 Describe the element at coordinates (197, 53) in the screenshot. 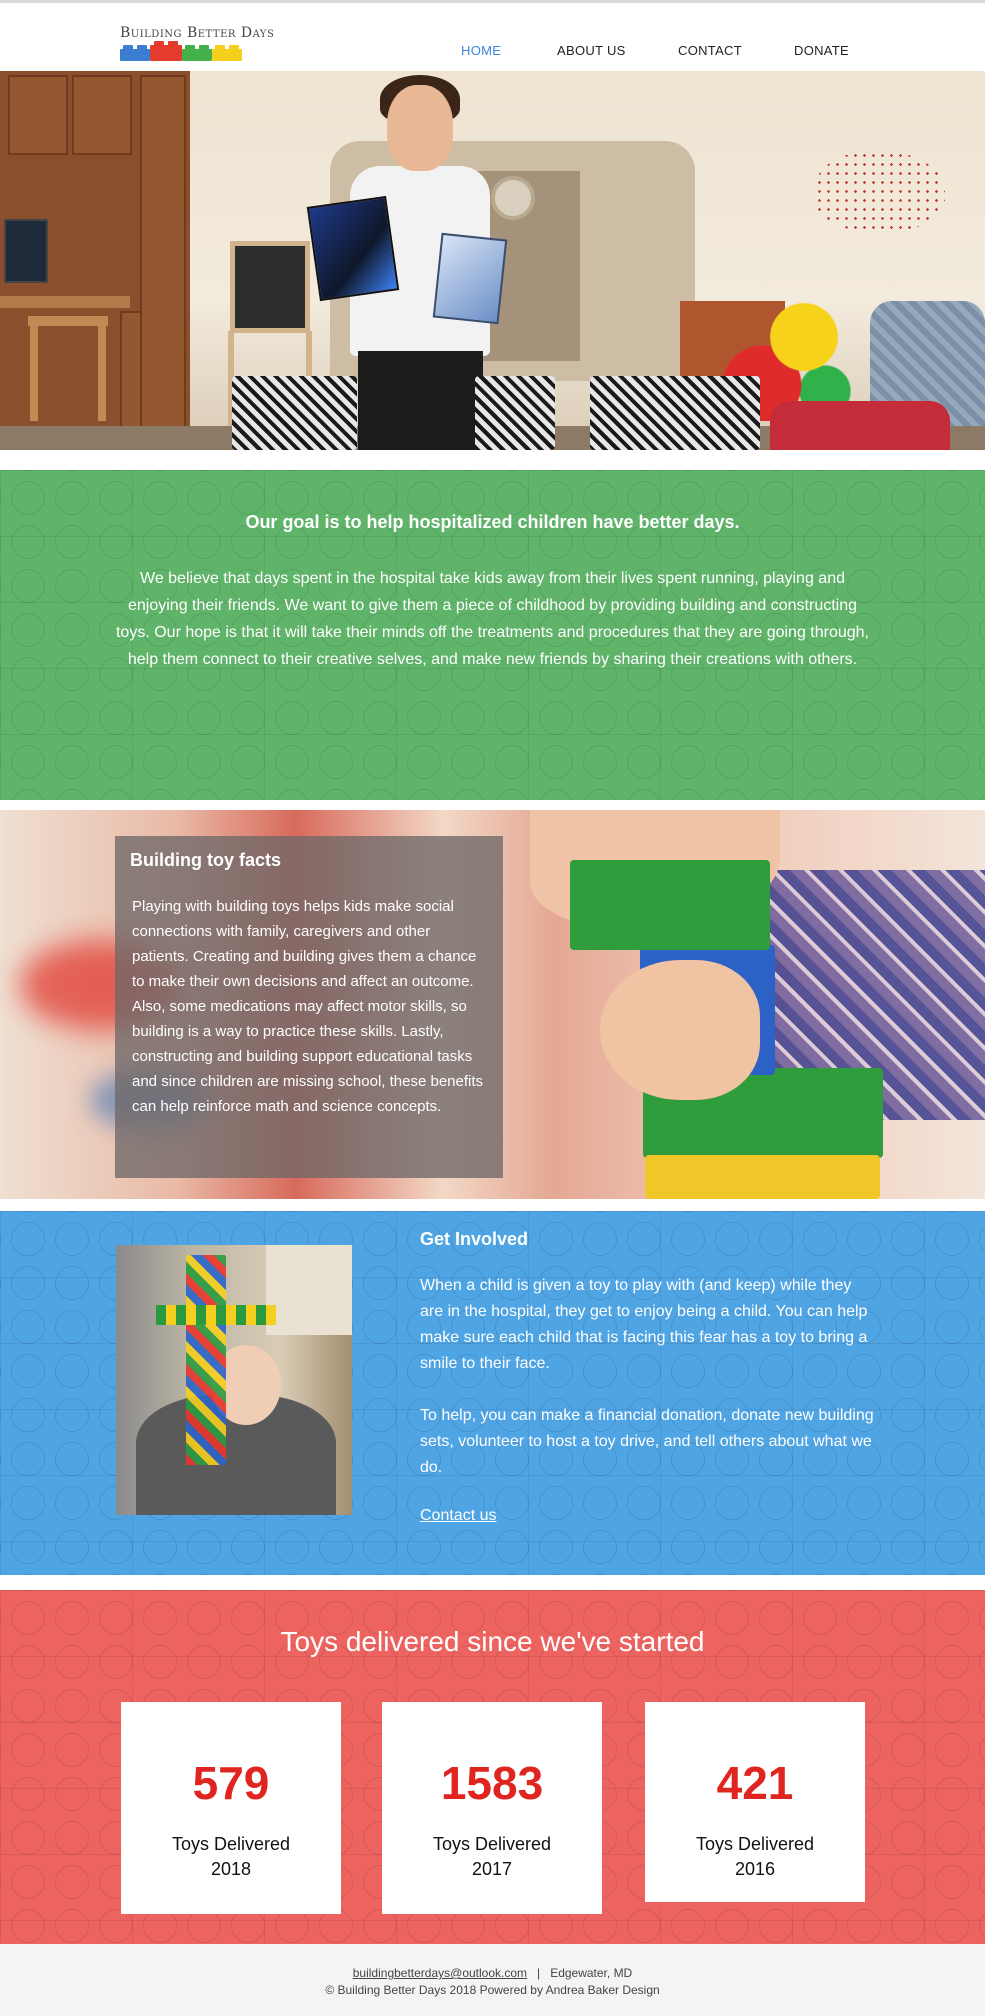

I see `logo-brick-green` at that location.